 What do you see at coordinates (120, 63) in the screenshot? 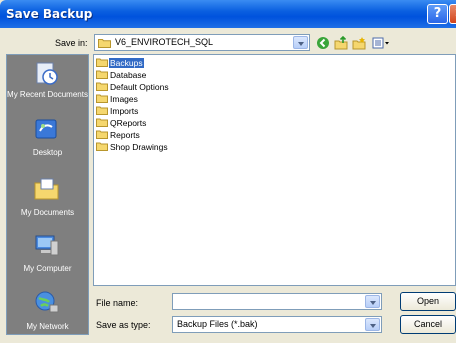
I see `list-item: Backups` at bounding box center [120, 63].